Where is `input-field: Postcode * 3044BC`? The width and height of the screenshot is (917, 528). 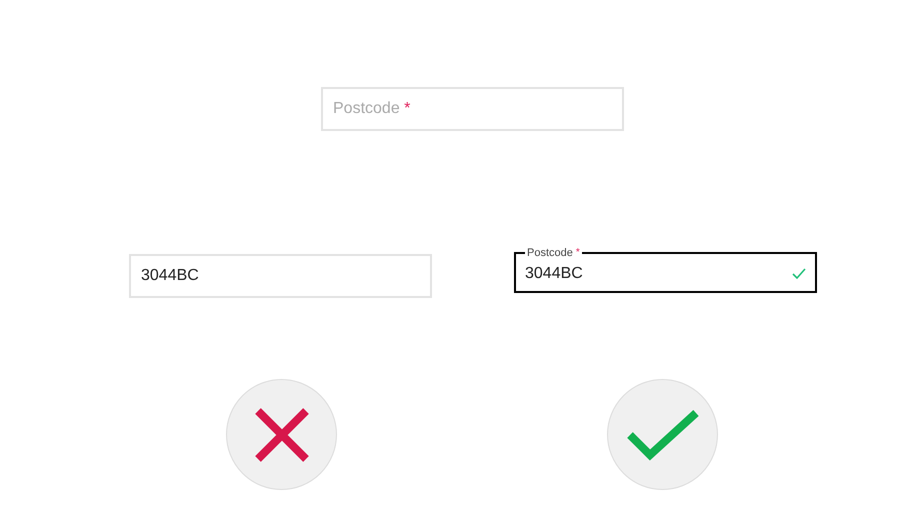 input-field: Postcode * 3044BC is located at coordinates (665, 270).